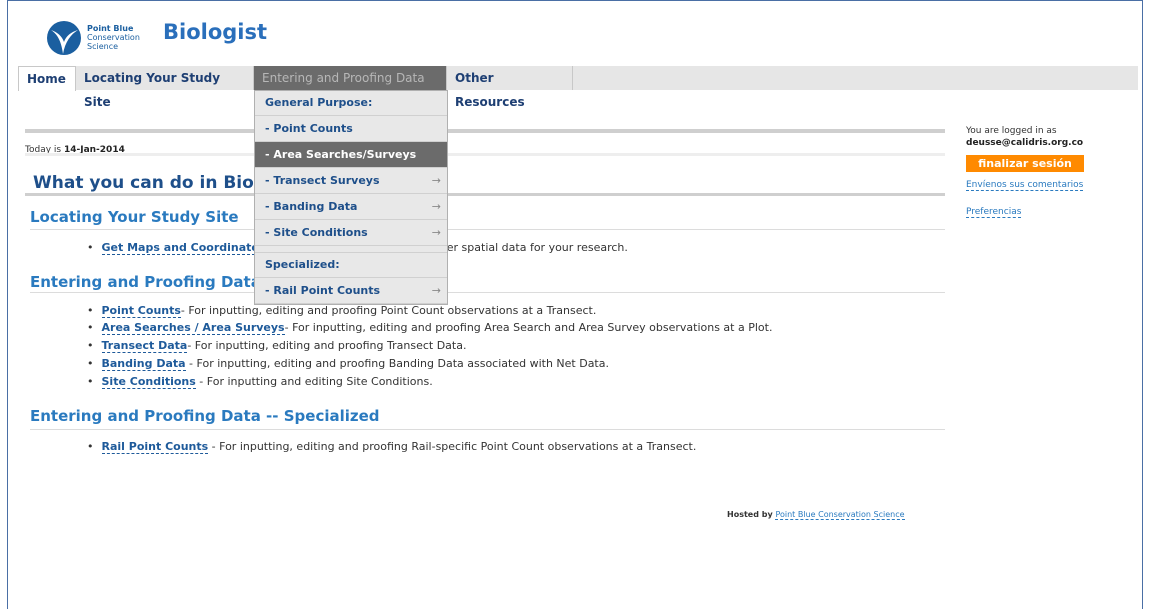 This screenshot has height=609, width=1150. What do you see at coordinates (750, 514) in the screenshot?
I see `hosted-label: Hosted by` at bounding box center [750, 514].